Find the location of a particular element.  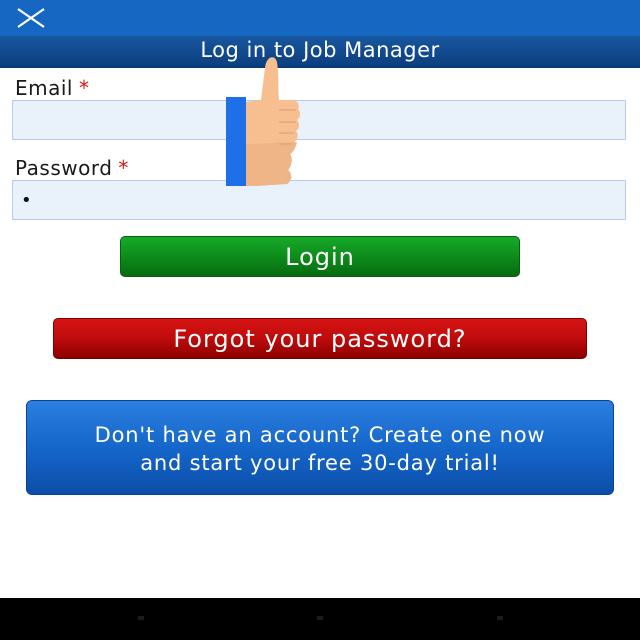

forgot-password-button: Forgot your password? is located at coordinates (320, 338).